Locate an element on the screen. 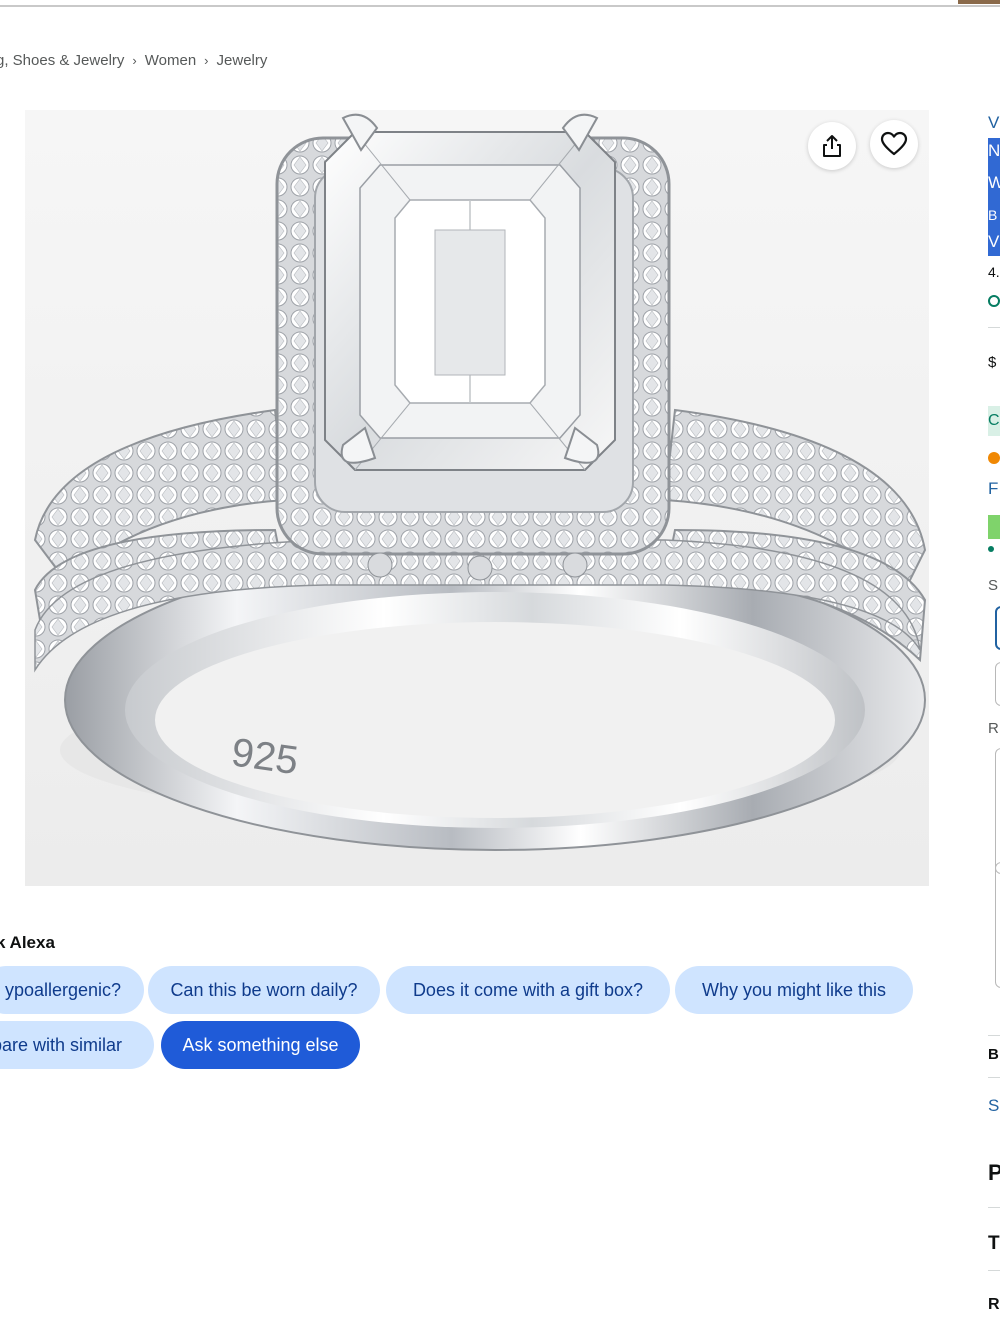 Image resolution: width=1000 pixels, height=1333 pixels. ring-size-label-fragment: R is located at coordinates (993, 728).